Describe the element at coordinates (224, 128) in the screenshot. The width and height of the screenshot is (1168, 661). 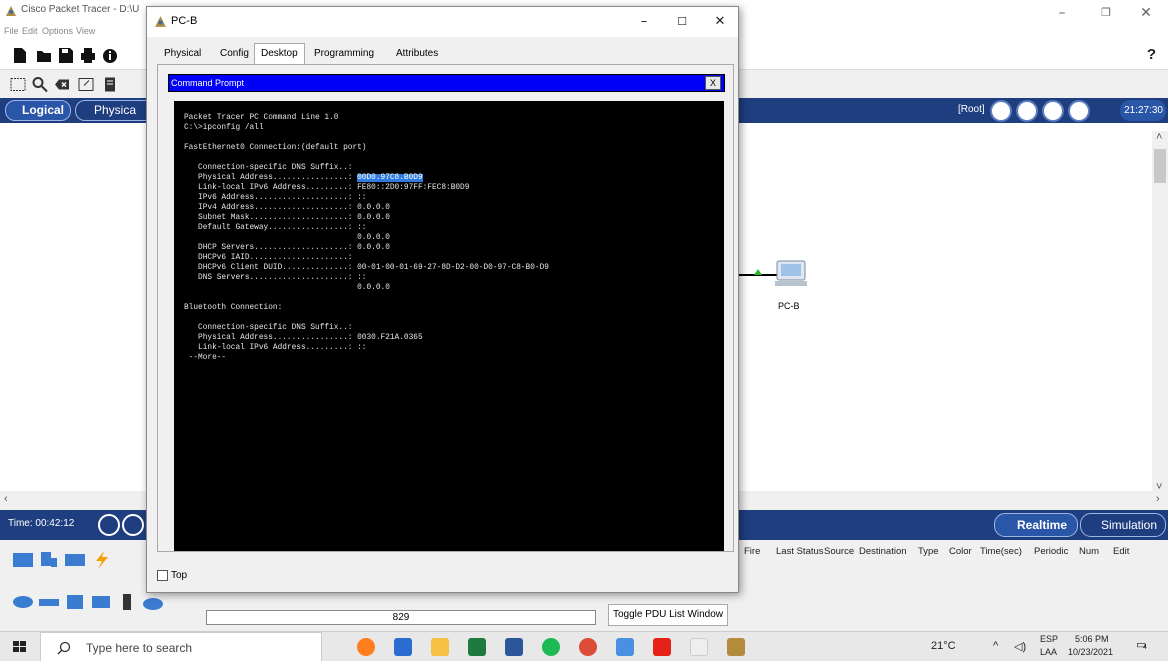
I see `terminal-line: C:\>ipconfig /all` at that location.